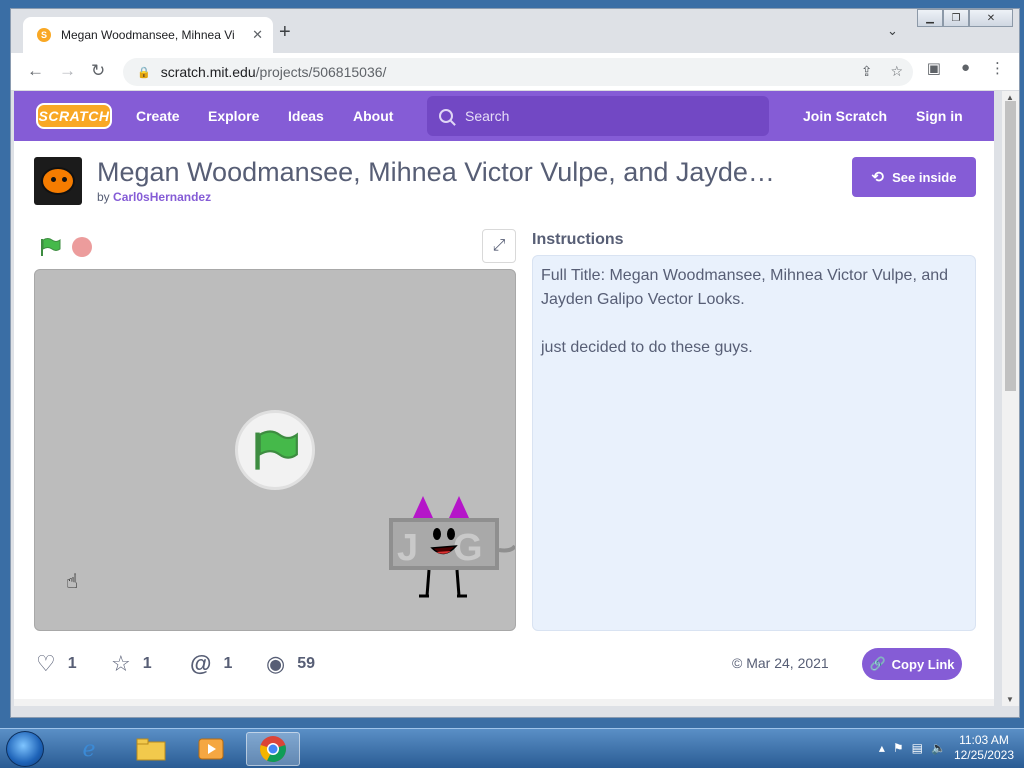 The width and height of the screenshot is (1024, 768). What do you see at coordinates (25, 749) in the screenshot?
I see `start-button` at bounding box center [25, 749].